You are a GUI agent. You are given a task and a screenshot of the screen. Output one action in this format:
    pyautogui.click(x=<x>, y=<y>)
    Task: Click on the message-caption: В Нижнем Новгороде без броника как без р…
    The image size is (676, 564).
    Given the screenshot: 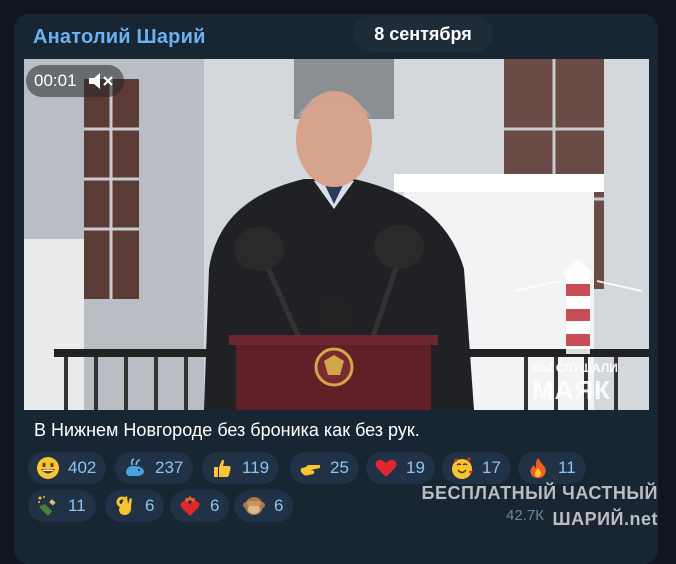 What is the action you would take?
    pyautogui.click(x=227, y=430)
    